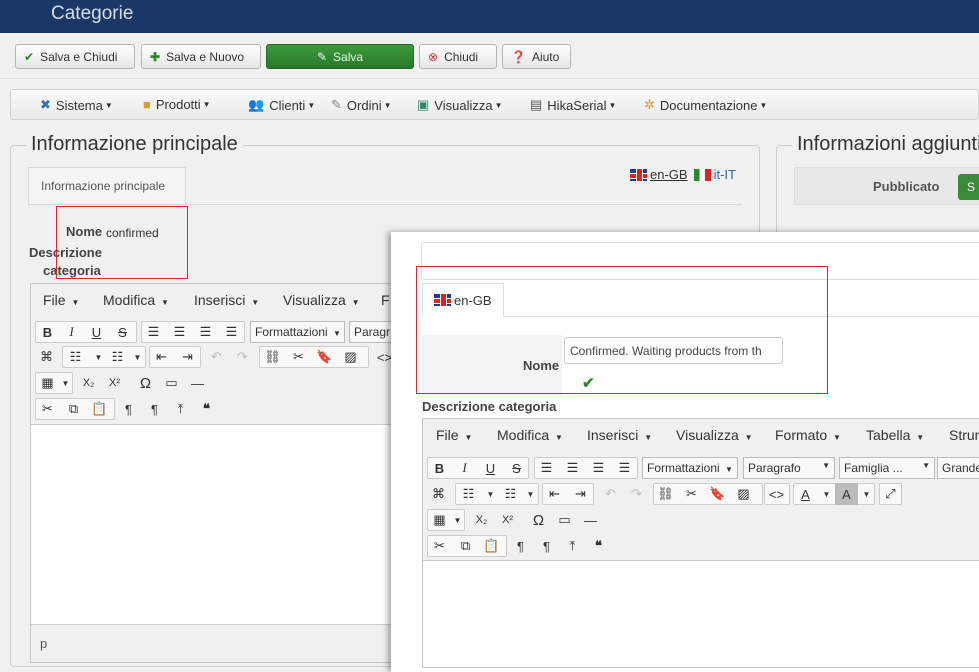 This screenshot has height=672, width=979. Describe the element at coordinates (460, 105) in the screenshot. I see `menu-visualizza: ▣ Visualizza ▼` at that location.